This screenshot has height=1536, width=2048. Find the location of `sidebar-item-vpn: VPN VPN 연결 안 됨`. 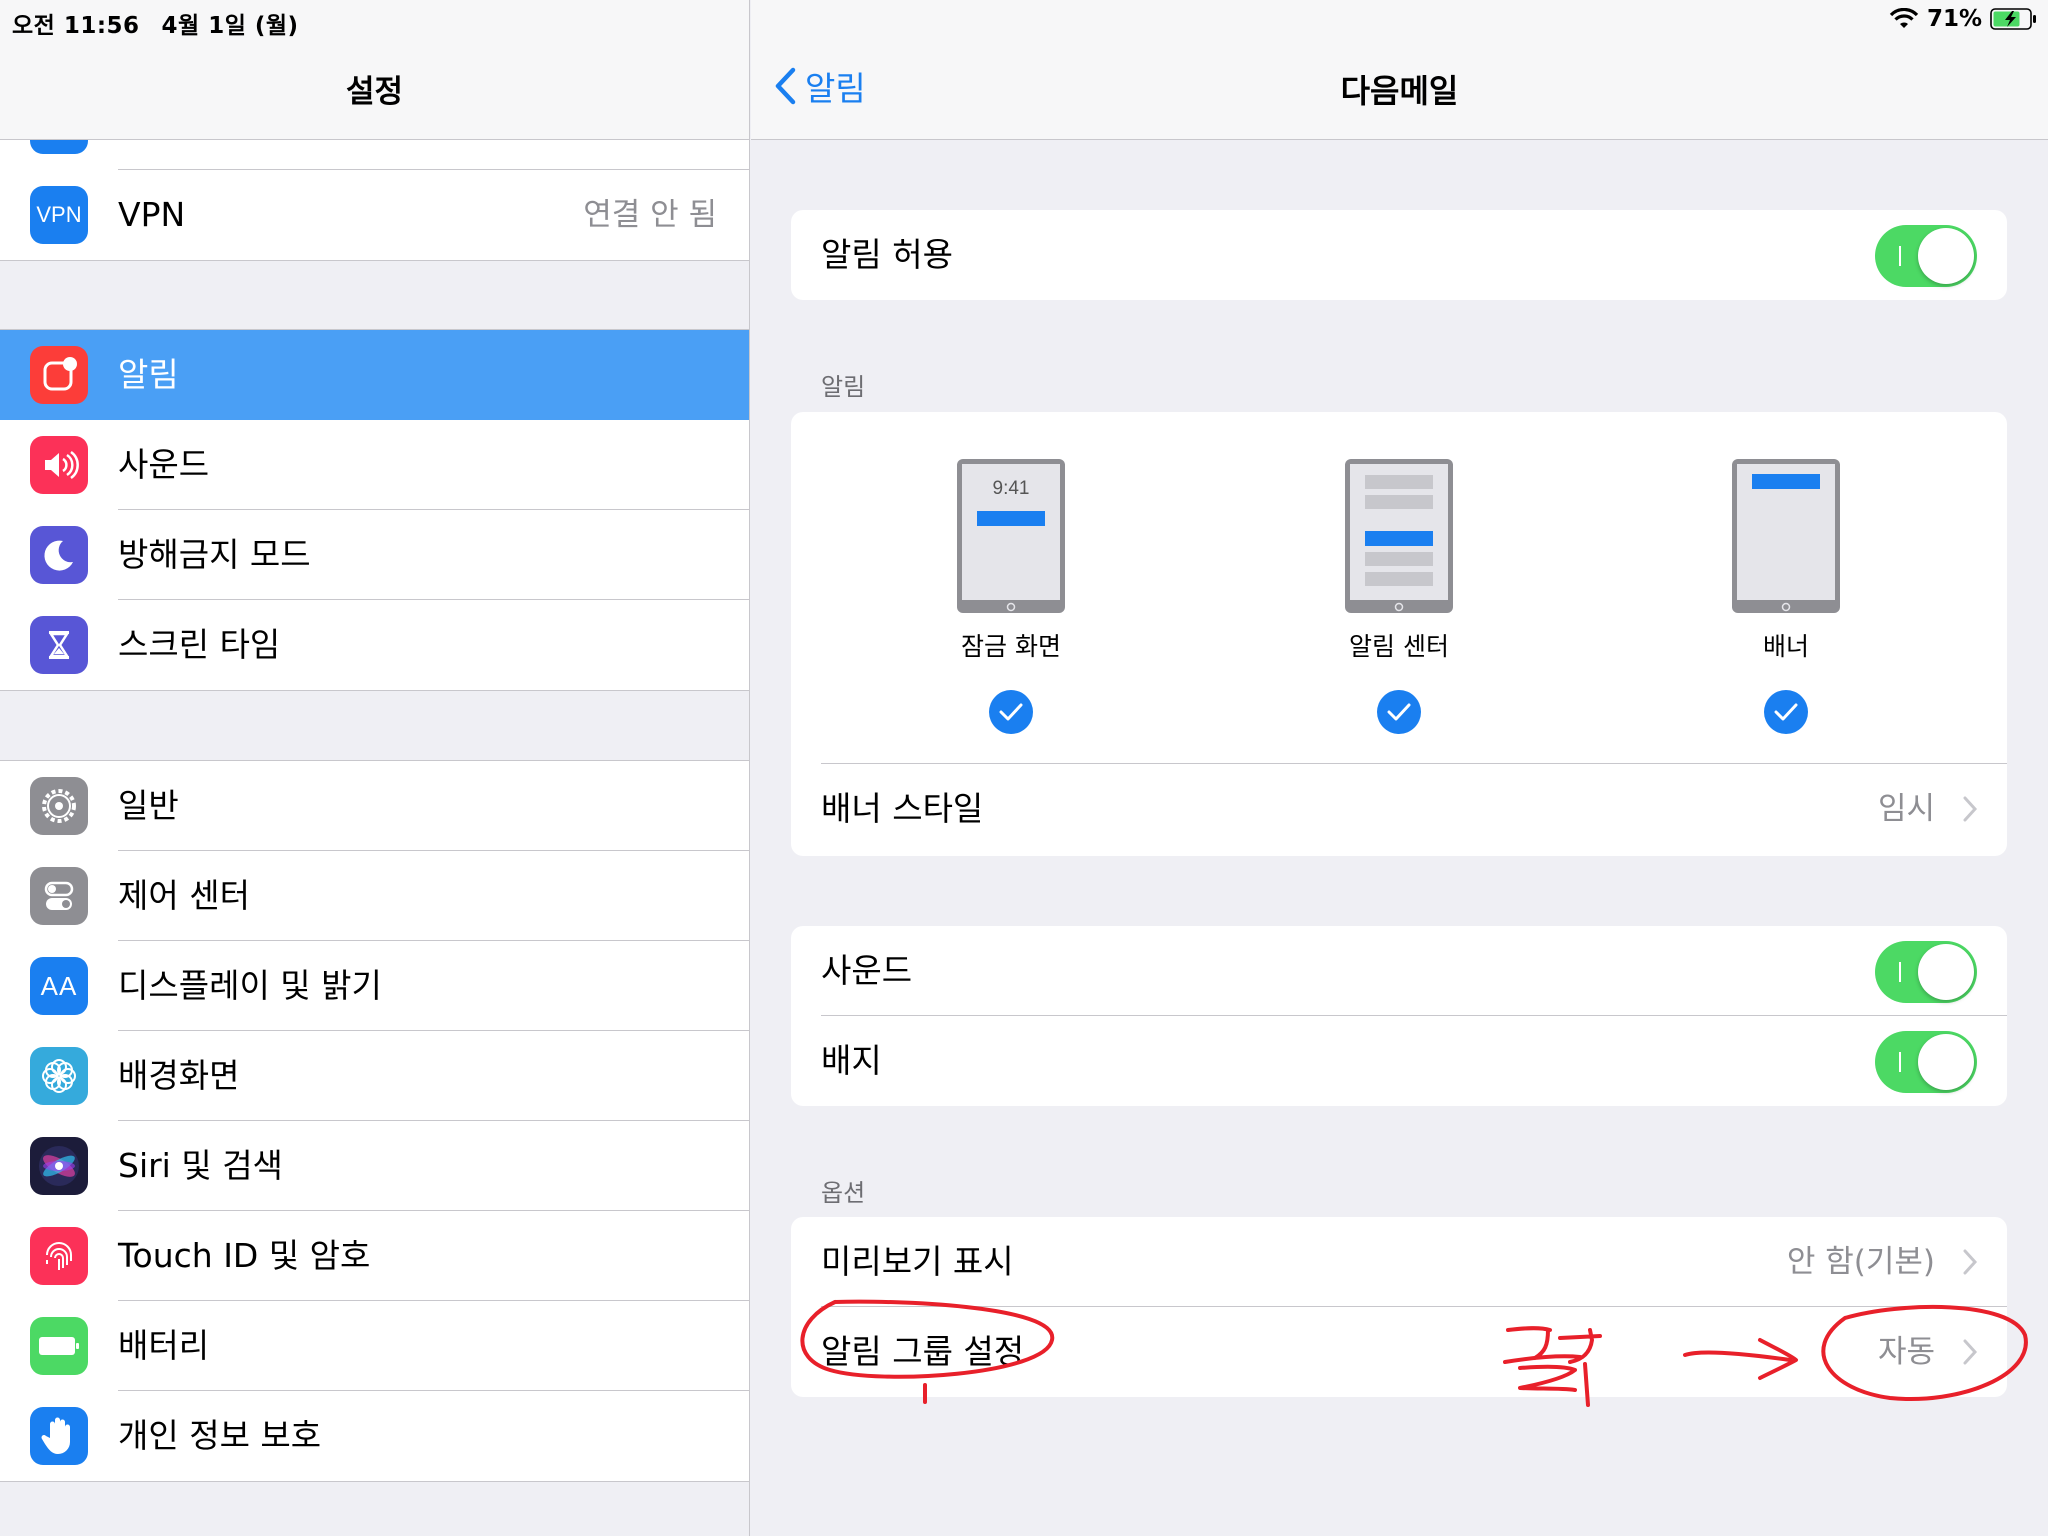

sidebar-item-vpn: VPN VPN 연결 안 됨 is located at coordinates (374, 215).